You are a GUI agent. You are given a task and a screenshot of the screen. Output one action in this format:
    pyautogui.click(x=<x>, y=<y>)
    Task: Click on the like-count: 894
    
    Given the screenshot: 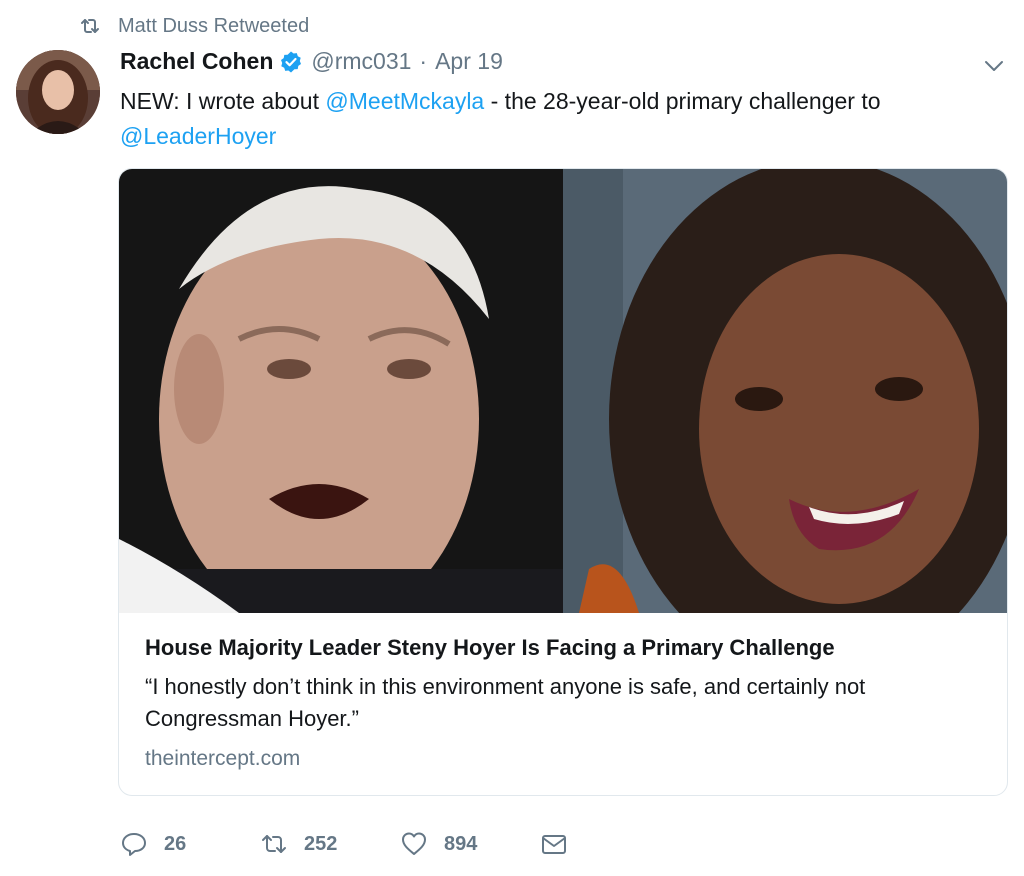 What is the action you would take?
    pyautogui.click(x=461, y=843)
    